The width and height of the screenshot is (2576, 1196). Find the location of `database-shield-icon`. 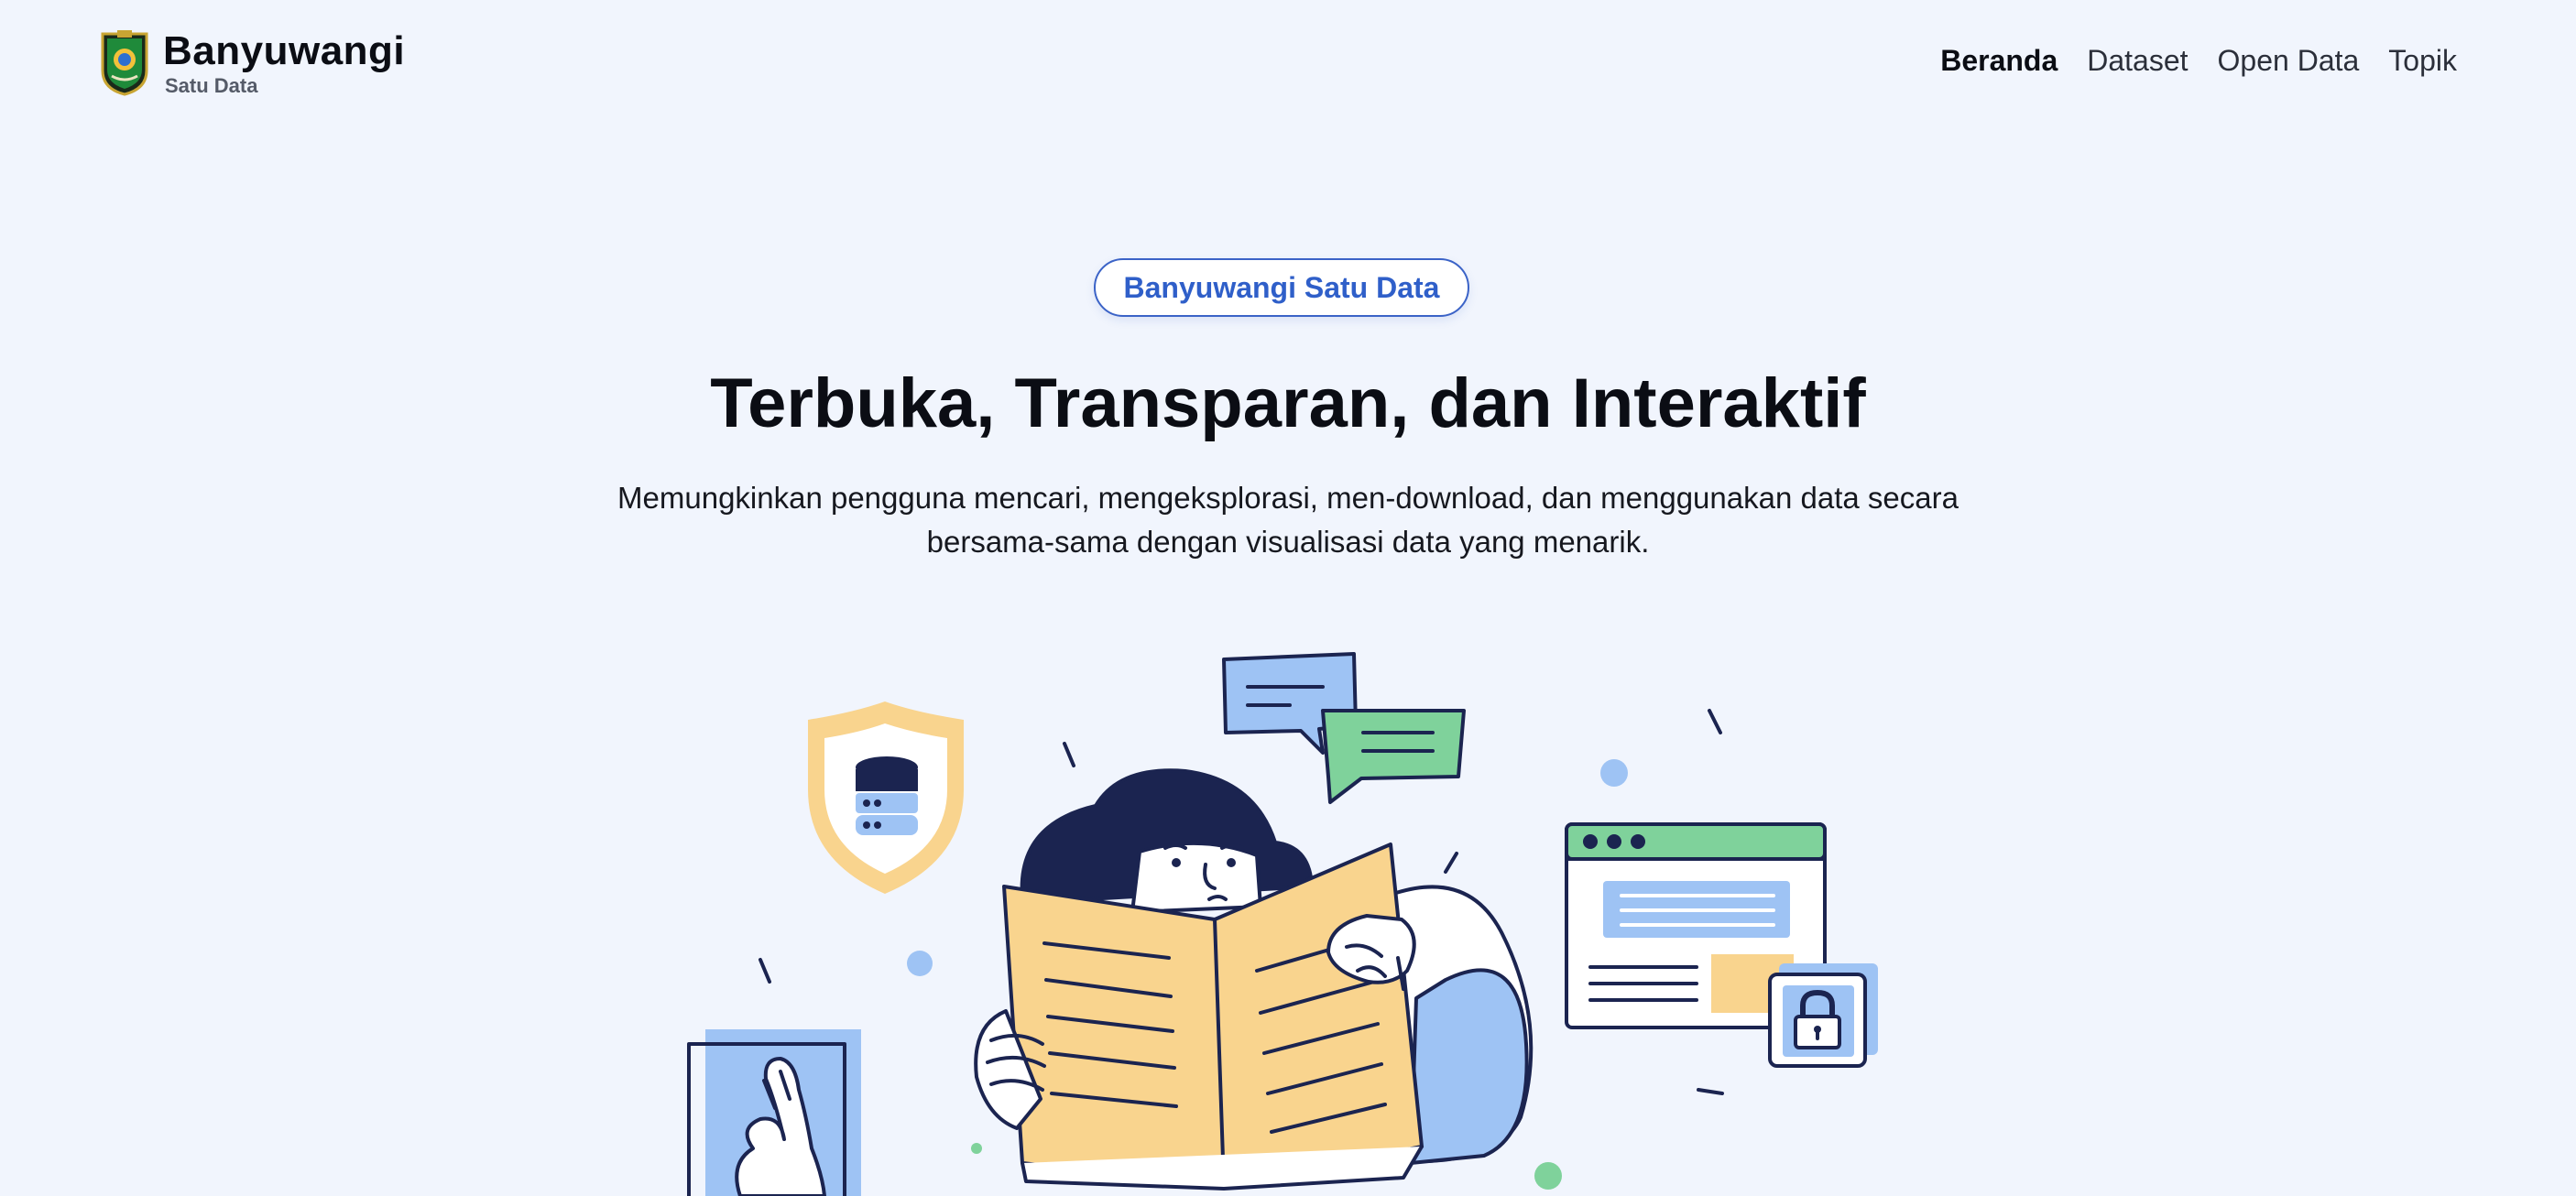

database-shield-icon is located at coordinates (886, 797).